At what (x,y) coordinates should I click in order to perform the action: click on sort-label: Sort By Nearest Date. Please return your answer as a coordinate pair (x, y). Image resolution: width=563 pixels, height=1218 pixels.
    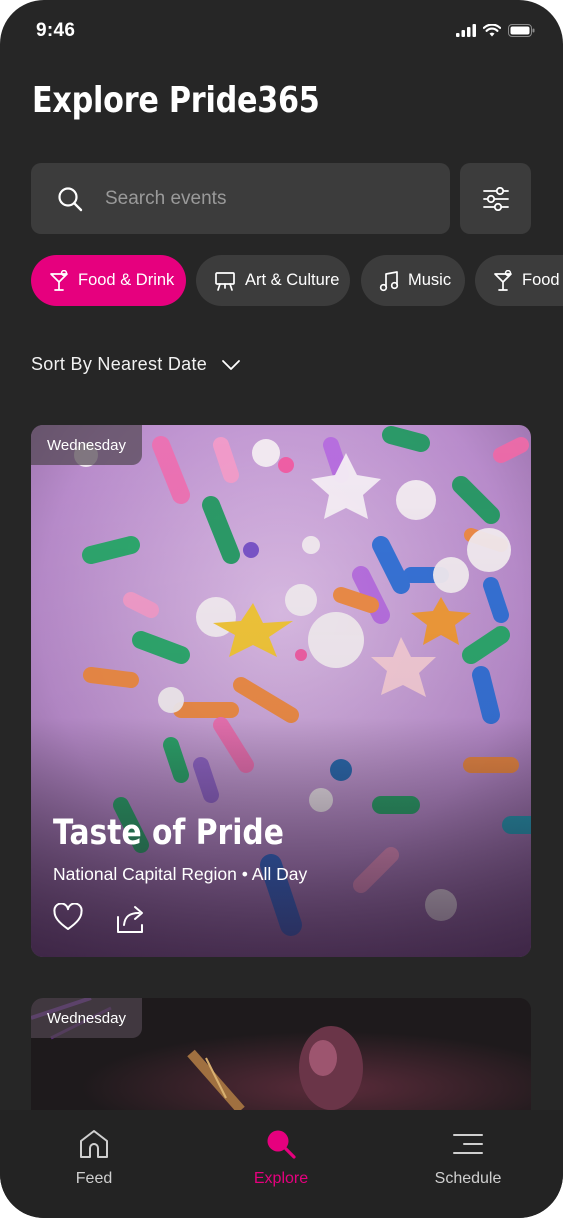
    Looking at the image, I should click on (119, 364).